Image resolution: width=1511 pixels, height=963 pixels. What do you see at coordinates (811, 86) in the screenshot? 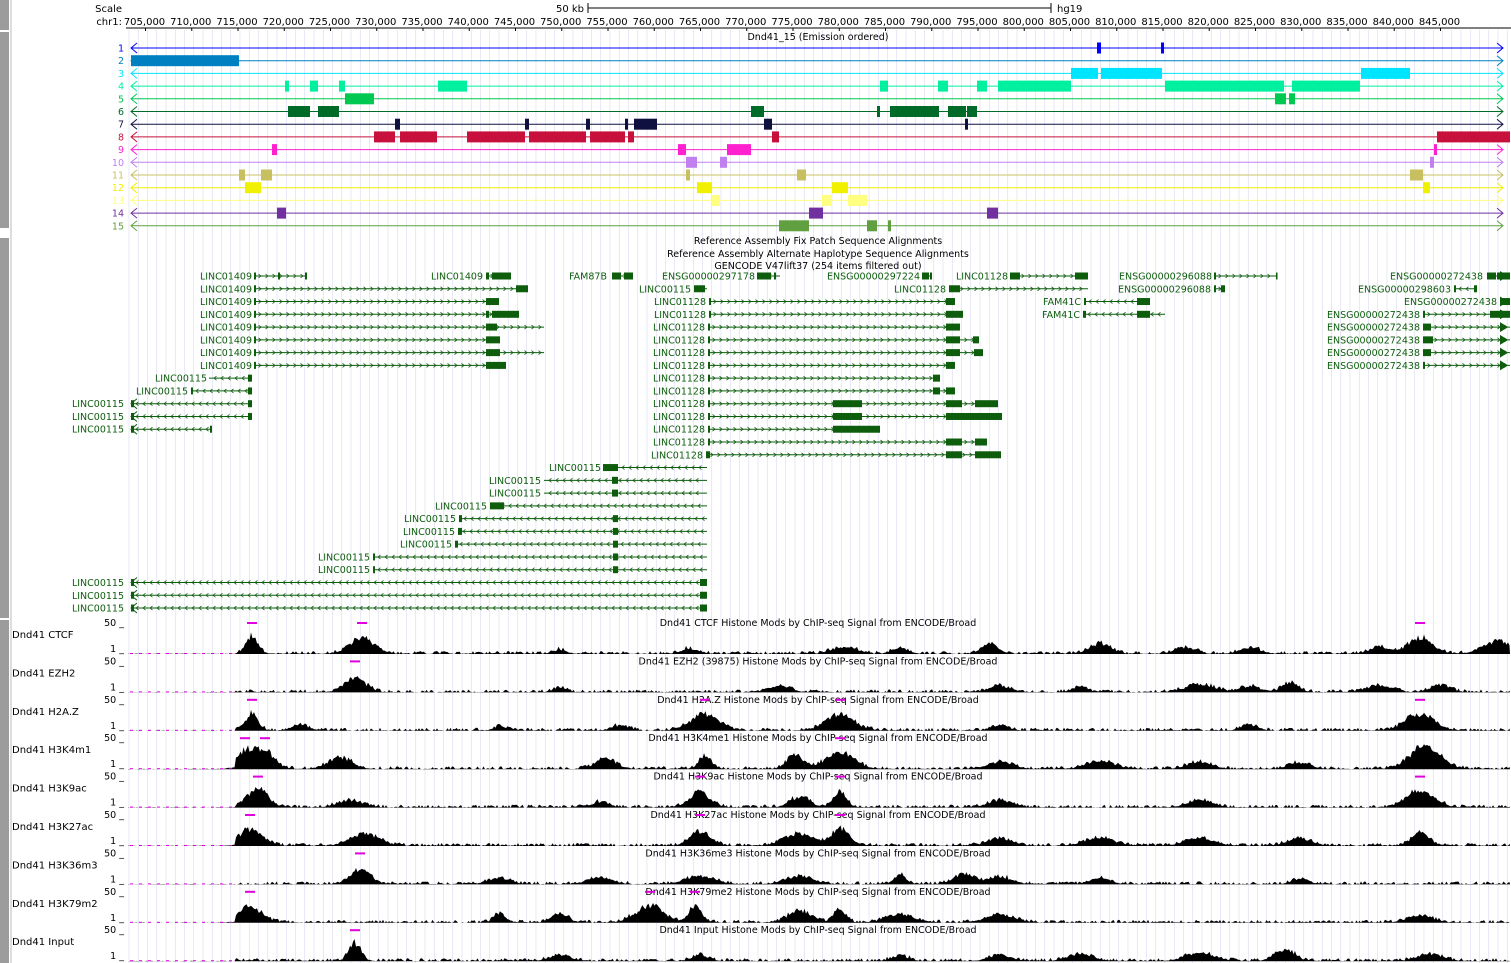
I see `chromhmm-state-row: 4` at bounding box center [811, 86].